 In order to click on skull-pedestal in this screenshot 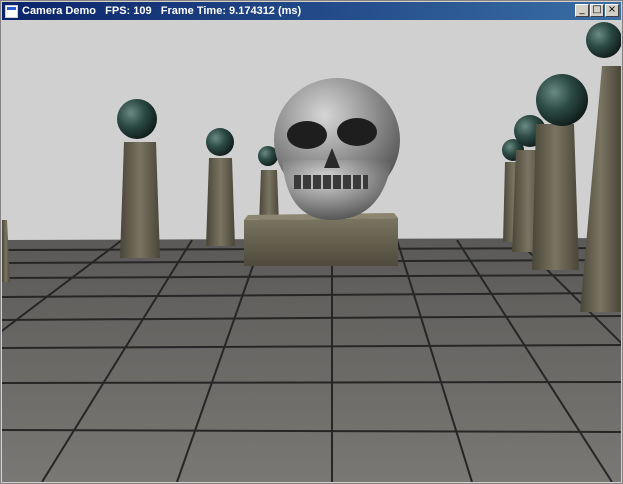, I will do `click(321, 239)`.